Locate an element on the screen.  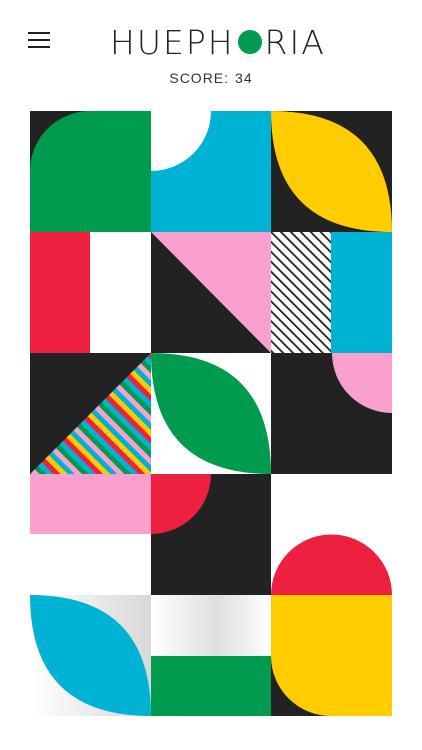
hamburger-menu-icon is located at coordinates (40, 41).